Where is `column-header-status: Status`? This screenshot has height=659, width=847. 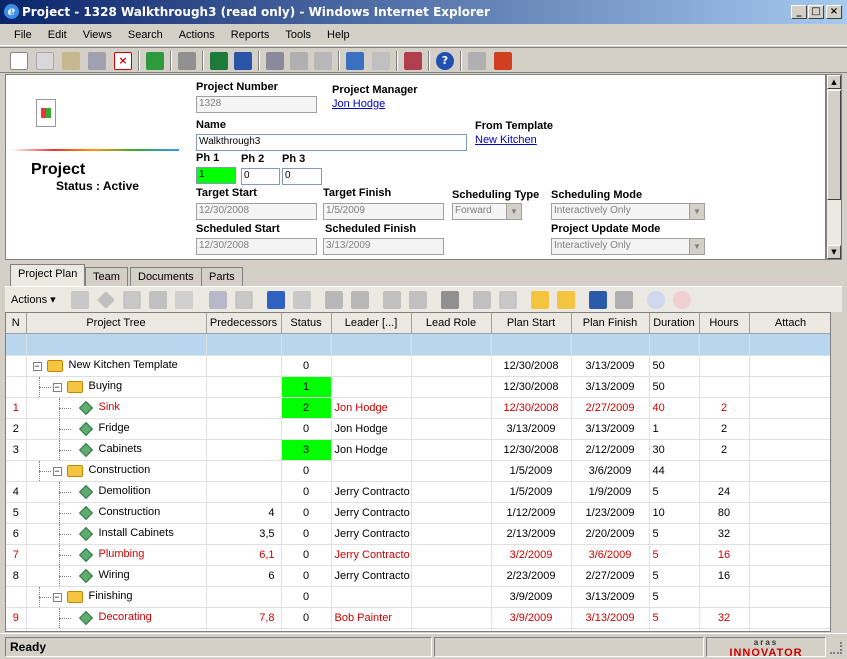
column-header-status: Status is located at coordinates (306, 323).